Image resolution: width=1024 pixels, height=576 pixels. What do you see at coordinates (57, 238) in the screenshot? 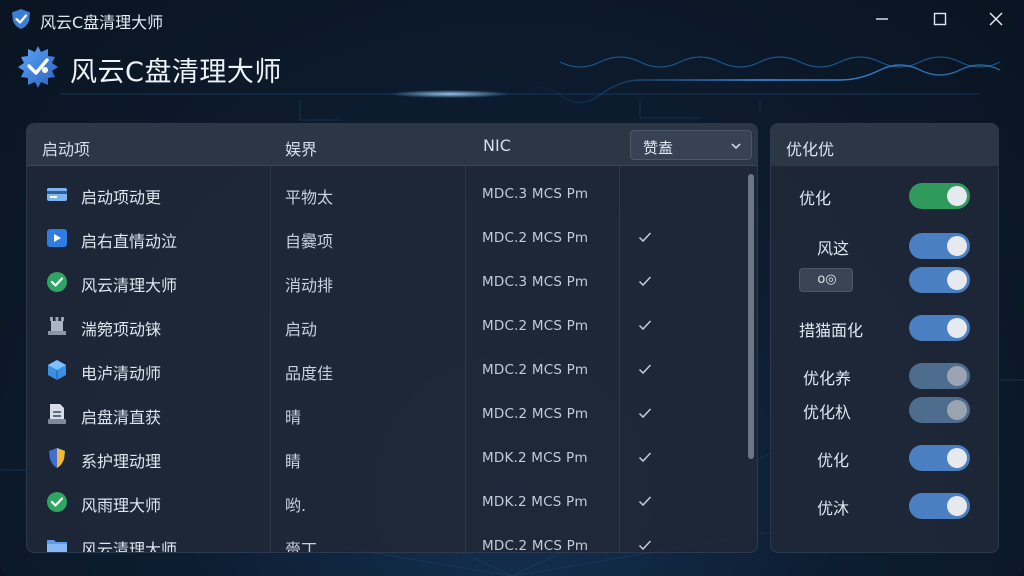
I see `play-icon` at bounding box center [57, 238].